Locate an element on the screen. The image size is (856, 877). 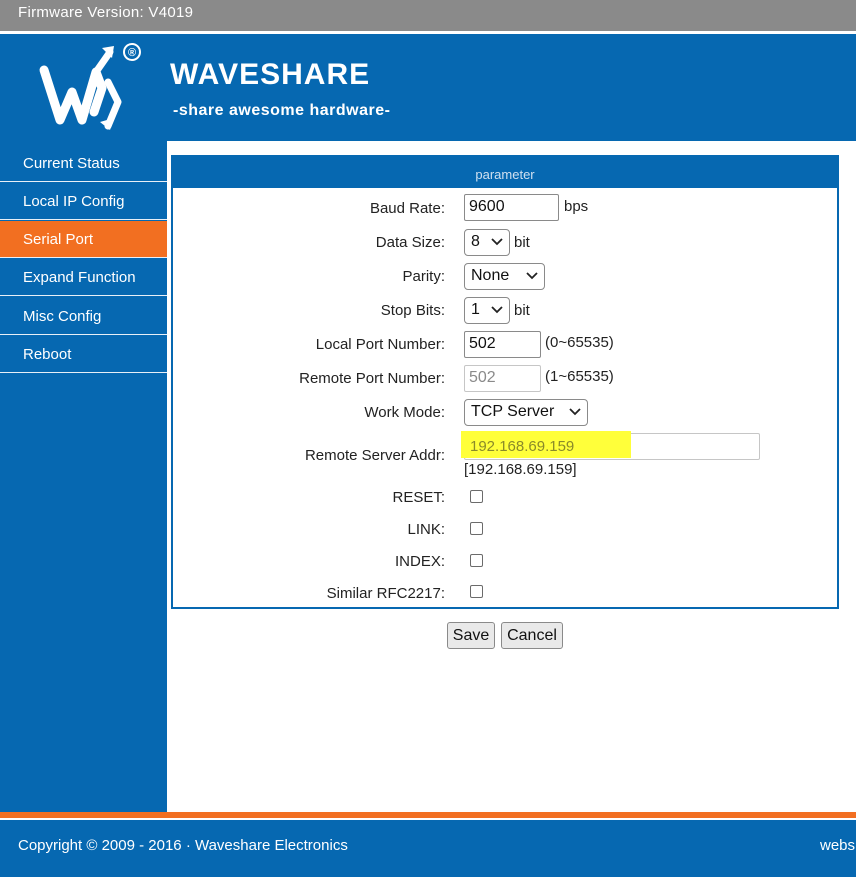
work-mode-value: TCP Server is located at coordinates (513, 411).